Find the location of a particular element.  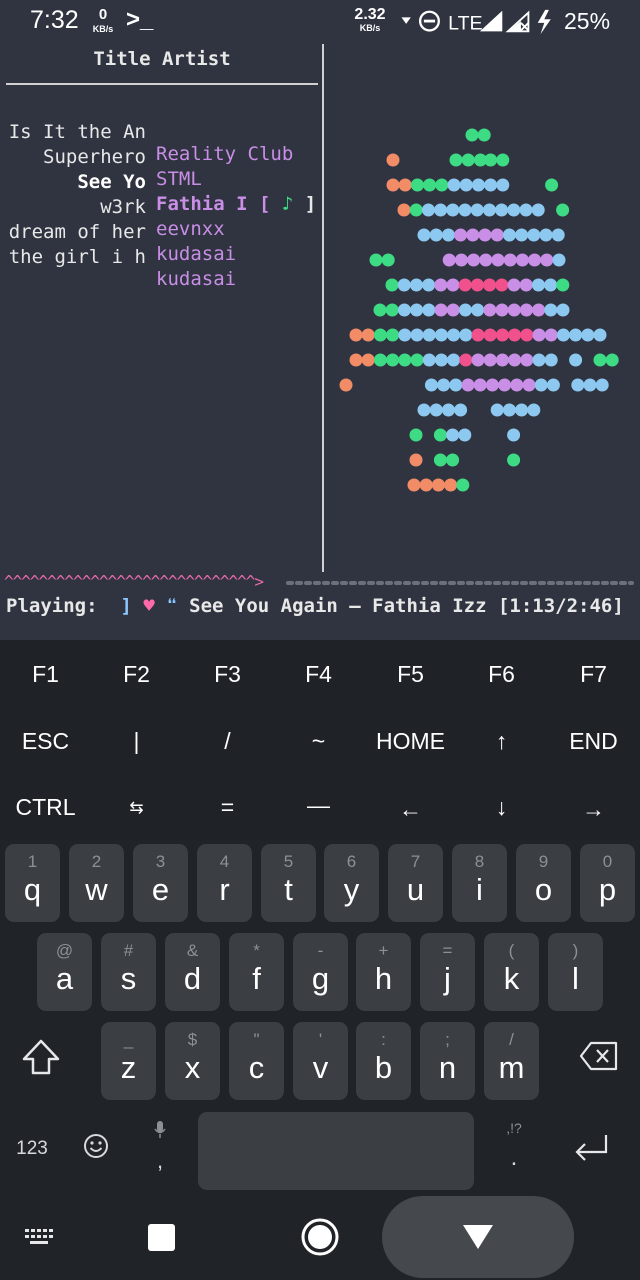

key-left: ← is located at coordinates (410, 809).